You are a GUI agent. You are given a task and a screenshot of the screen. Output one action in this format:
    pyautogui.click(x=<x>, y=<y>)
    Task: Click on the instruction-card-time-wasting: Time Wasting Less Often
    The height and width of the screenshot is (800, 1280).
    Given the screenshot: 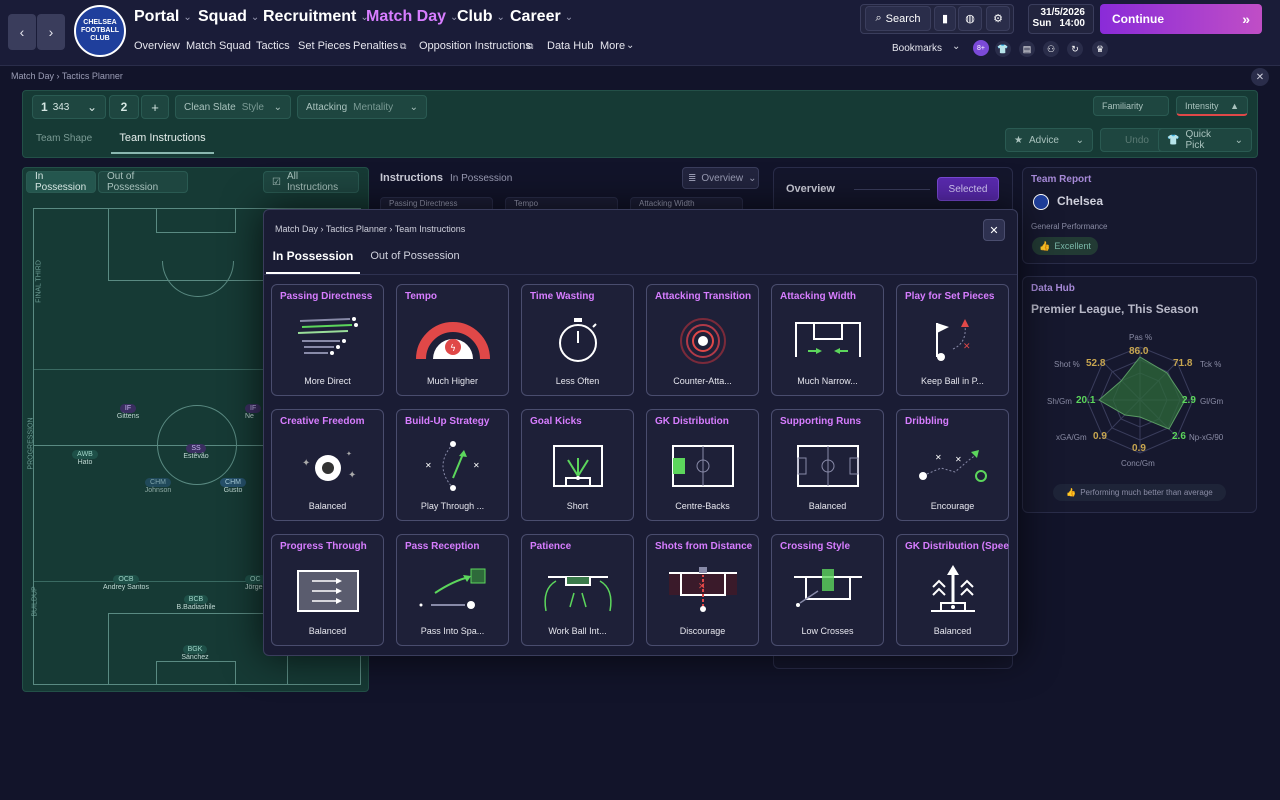 What is the action you would take?
    pyautogui.click(x=577, y=340)
    